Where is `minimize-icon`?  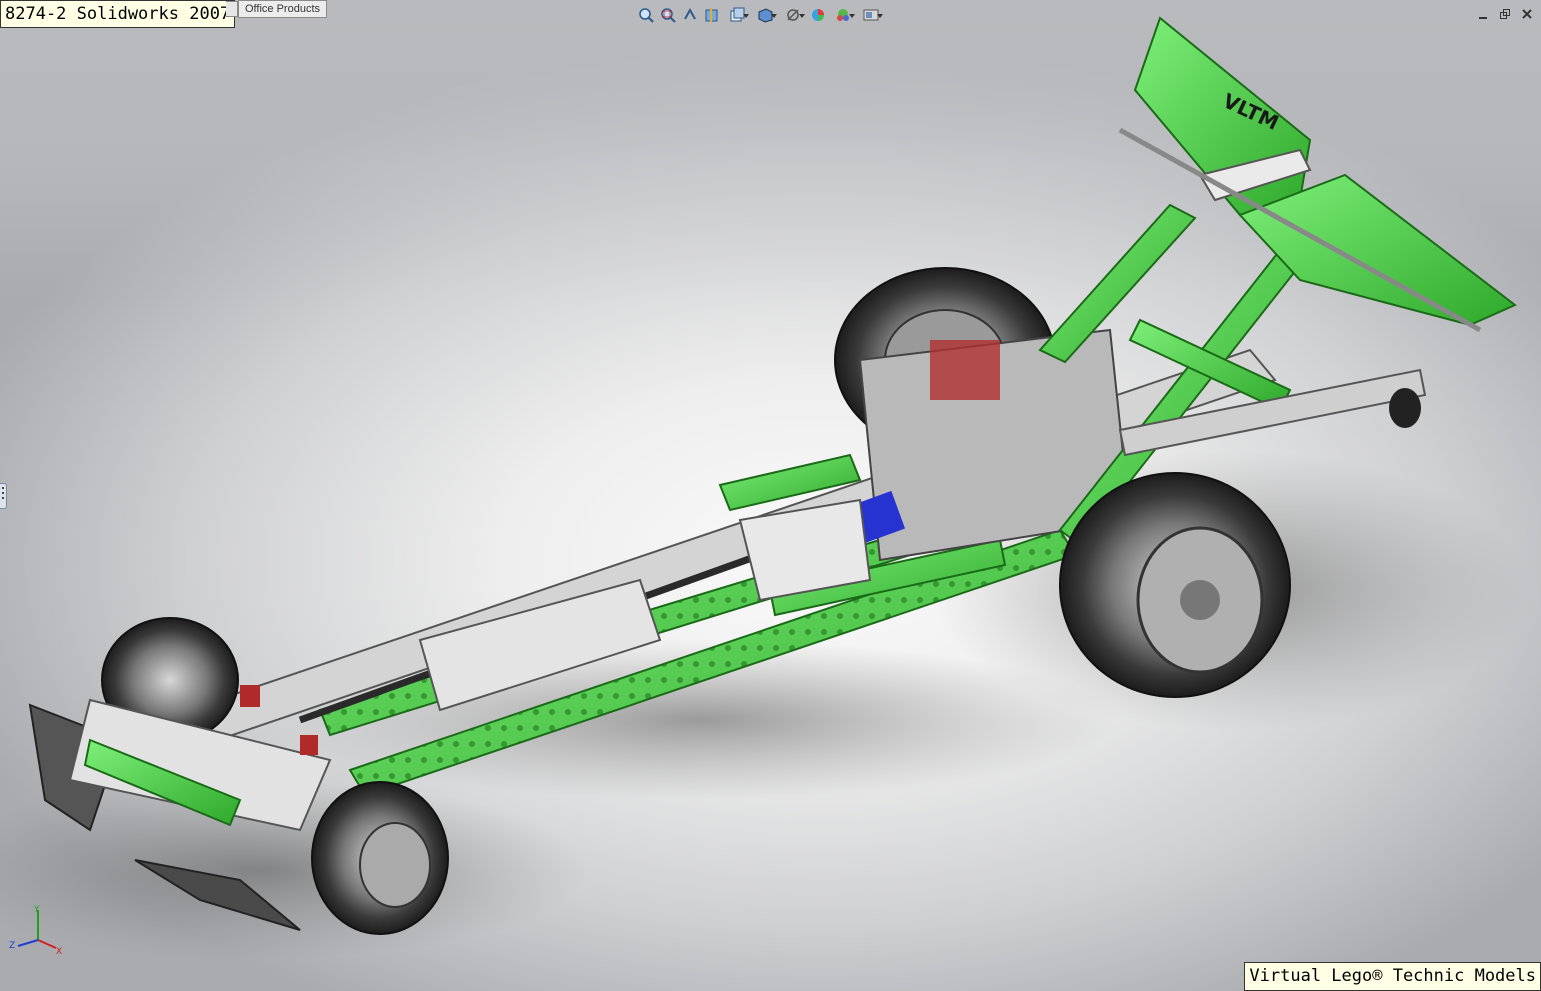
minimize-icon is located at coordinates (1483, 14).